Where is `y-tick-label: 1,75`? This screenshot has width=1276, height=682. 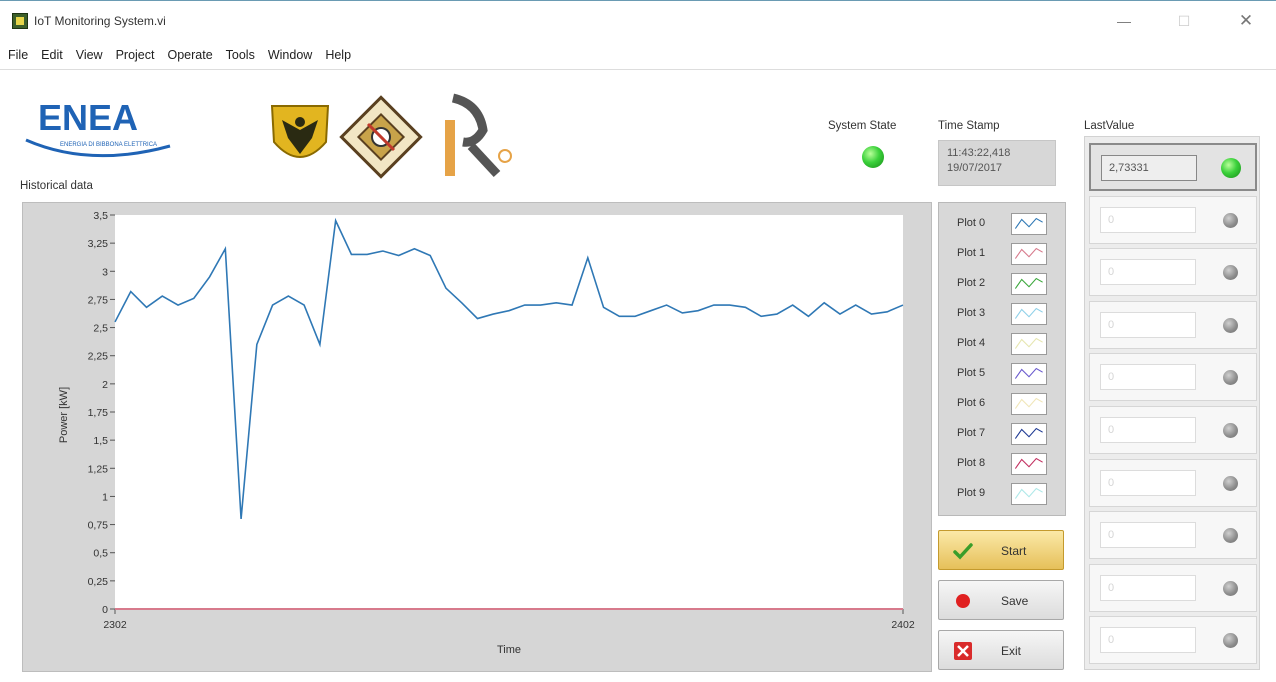 y-tick-label: 1,75 is located at coordinates (98, 413).